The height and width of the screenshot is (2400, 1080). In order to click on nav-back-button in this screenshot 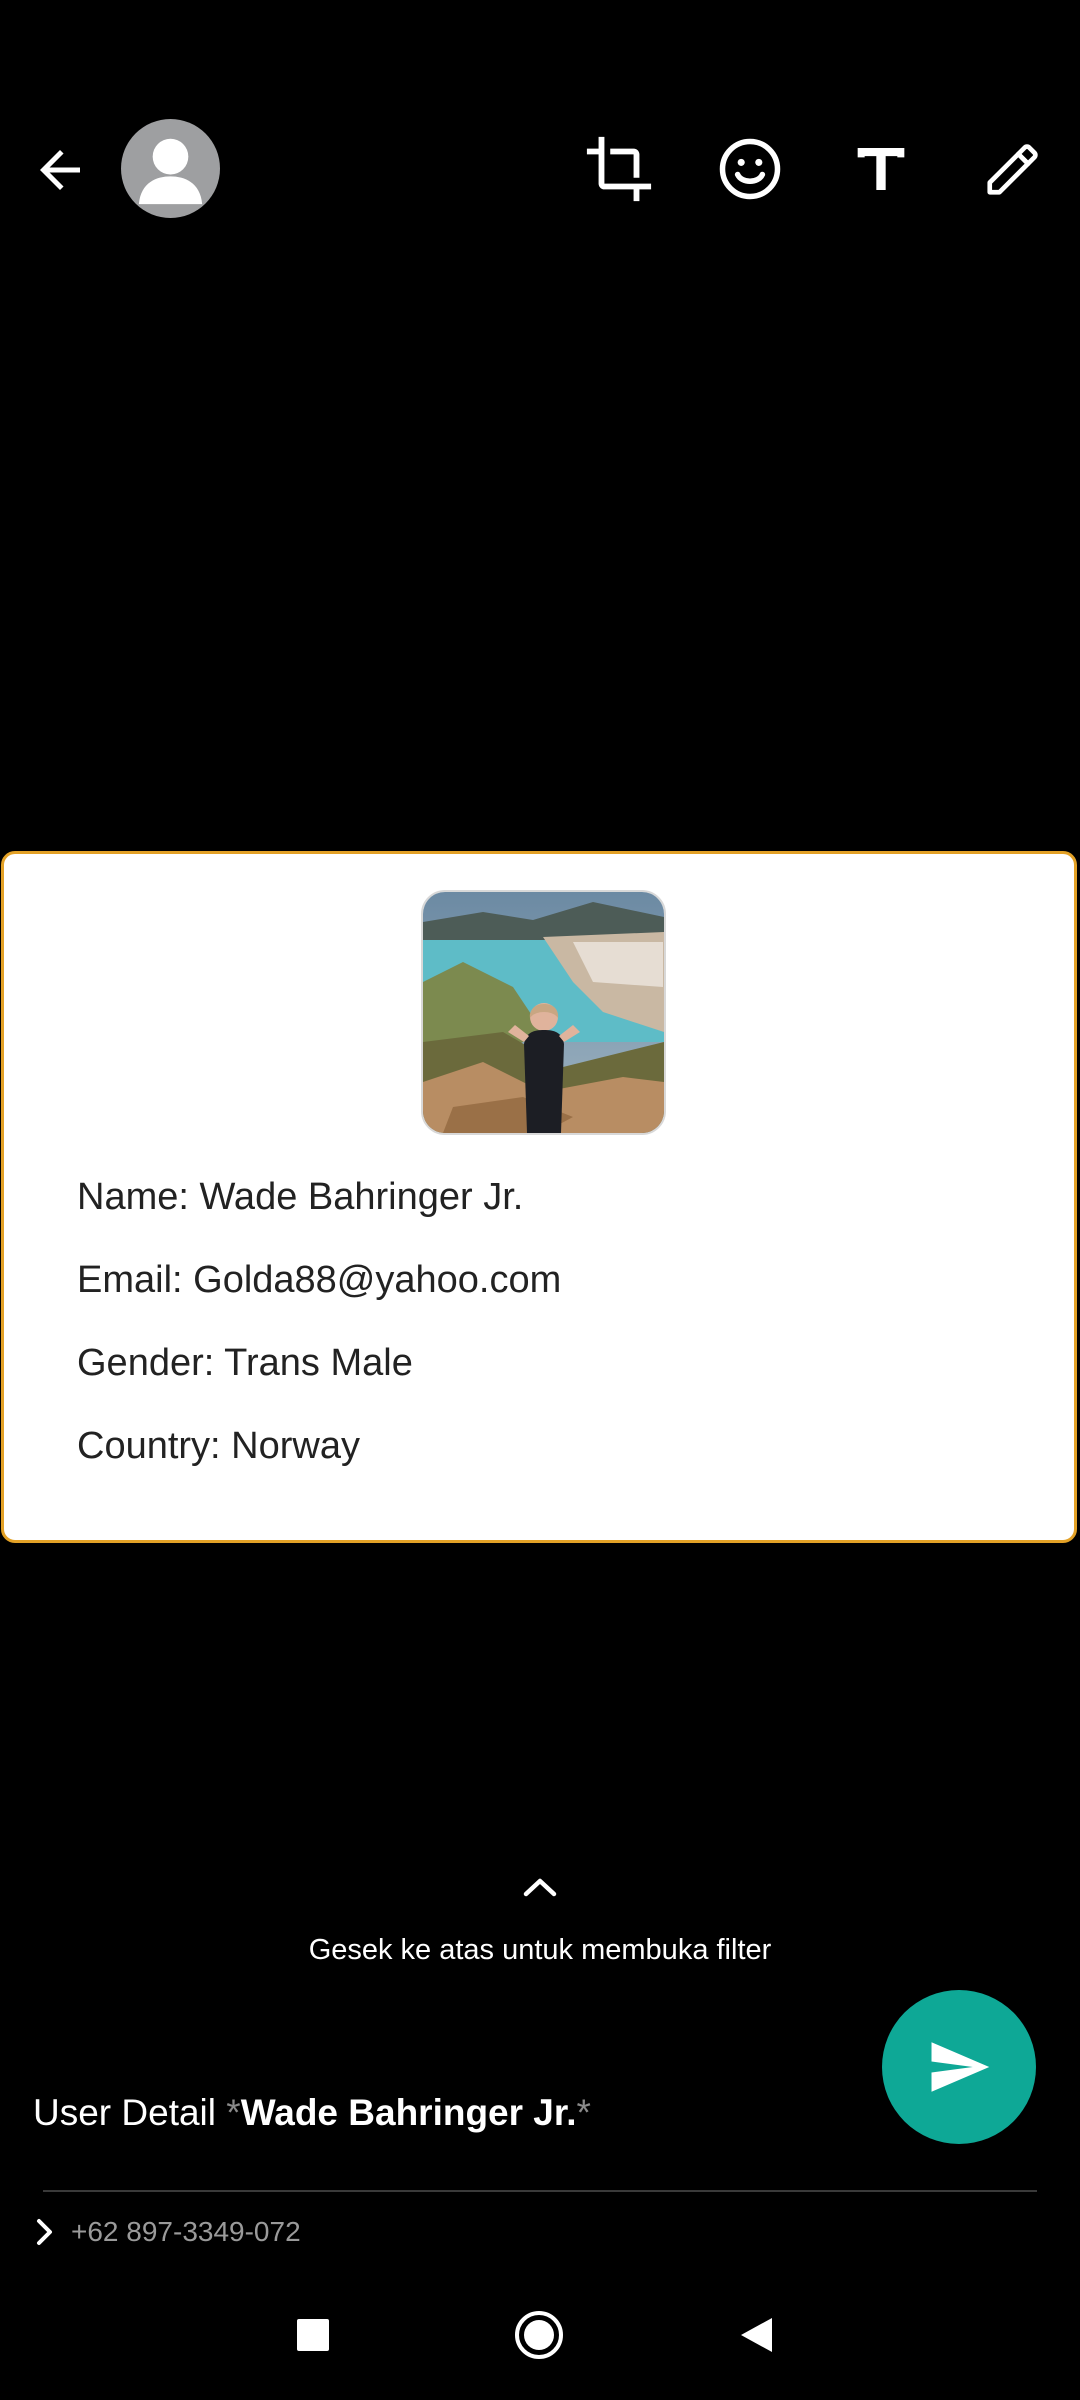, I will do `click(756, 2335)`.